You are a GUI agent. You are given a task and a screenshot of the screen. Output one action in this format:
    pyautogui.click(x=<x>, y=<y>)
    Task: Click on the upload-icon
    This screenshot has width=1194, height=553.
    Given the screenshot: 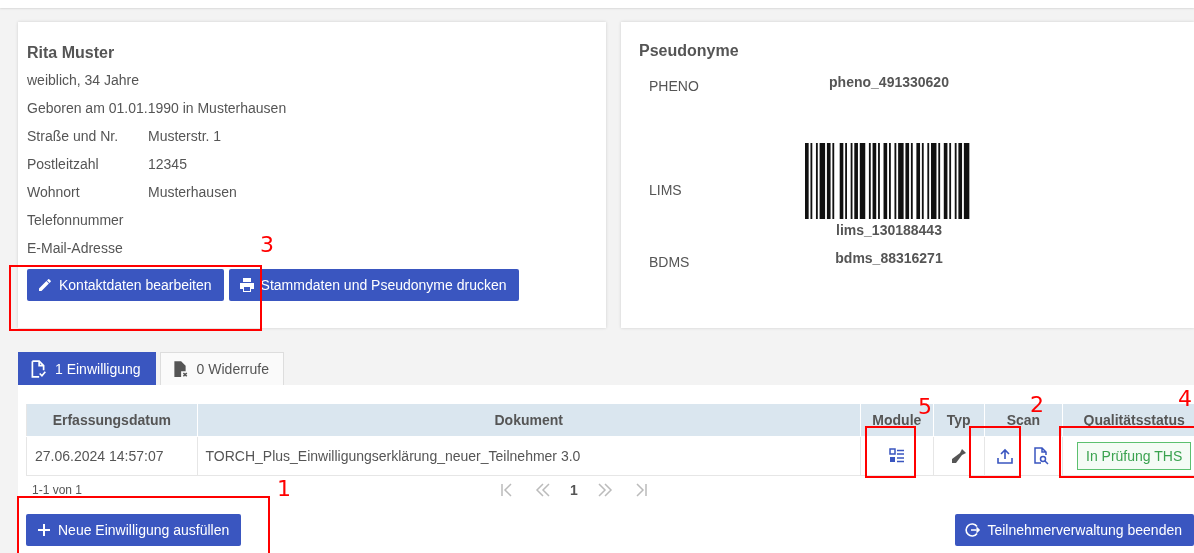 What is the action you would take?
    pyautogui.click(x=1005, y=456)
    